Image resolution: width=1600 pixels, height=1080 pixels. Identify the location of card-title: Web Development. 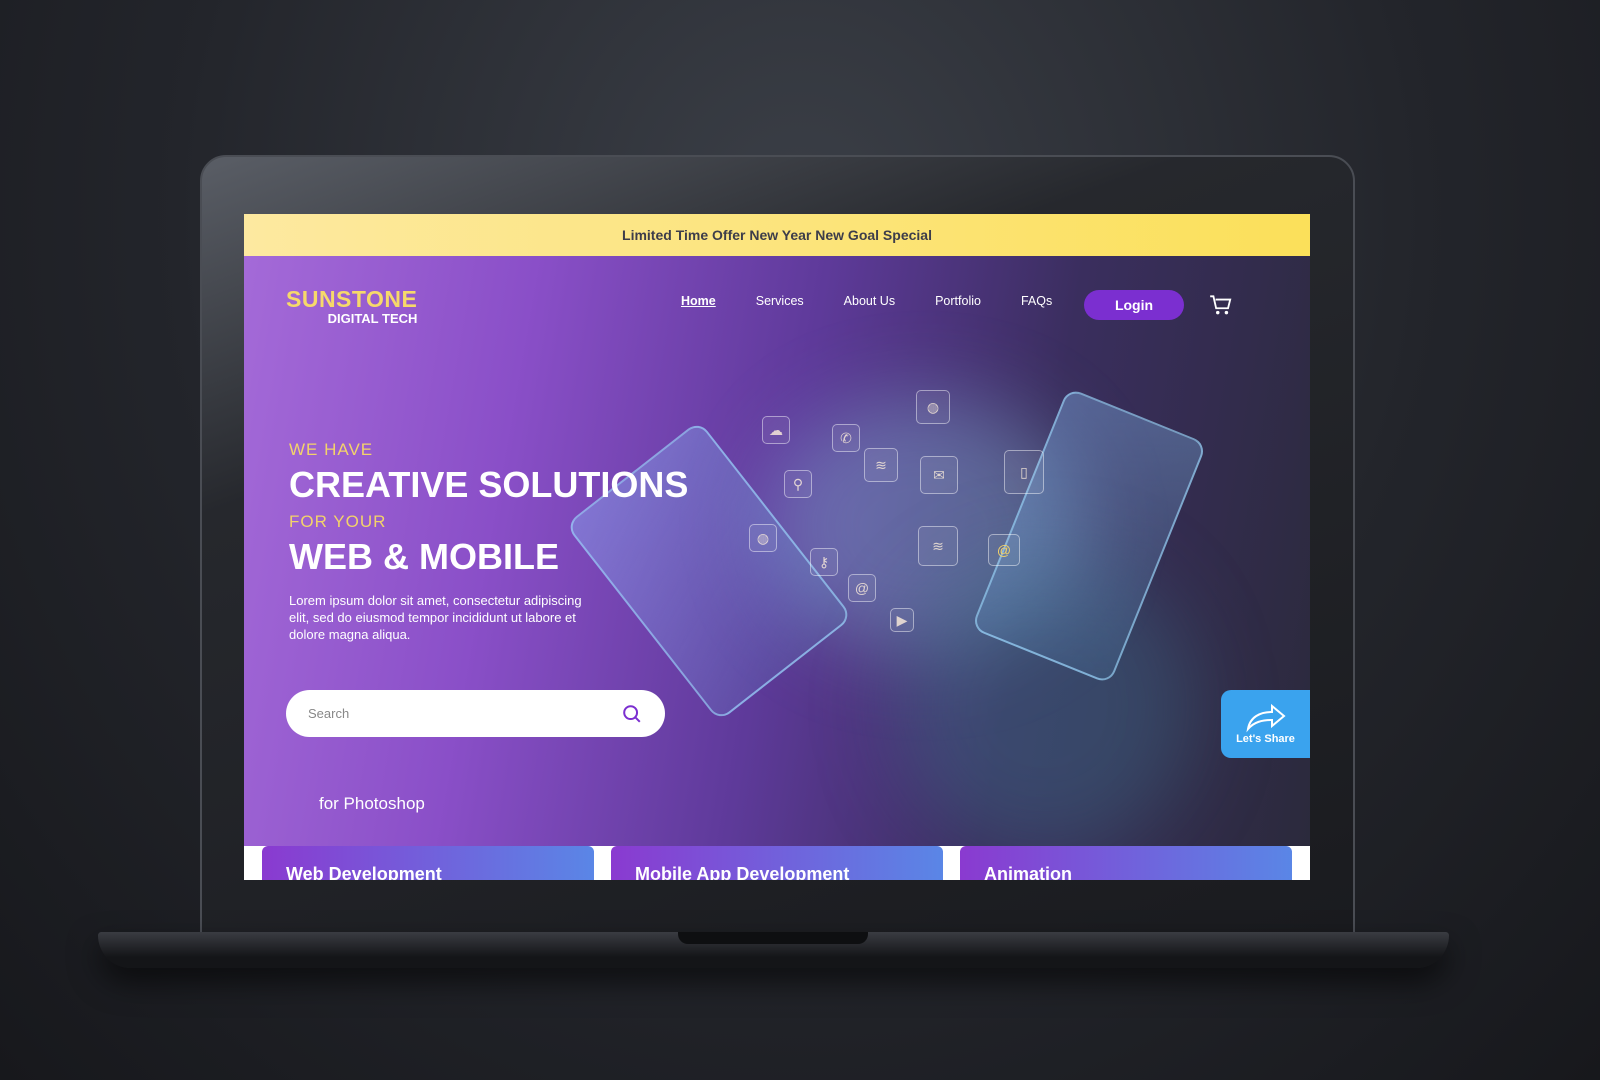
(364, 872).